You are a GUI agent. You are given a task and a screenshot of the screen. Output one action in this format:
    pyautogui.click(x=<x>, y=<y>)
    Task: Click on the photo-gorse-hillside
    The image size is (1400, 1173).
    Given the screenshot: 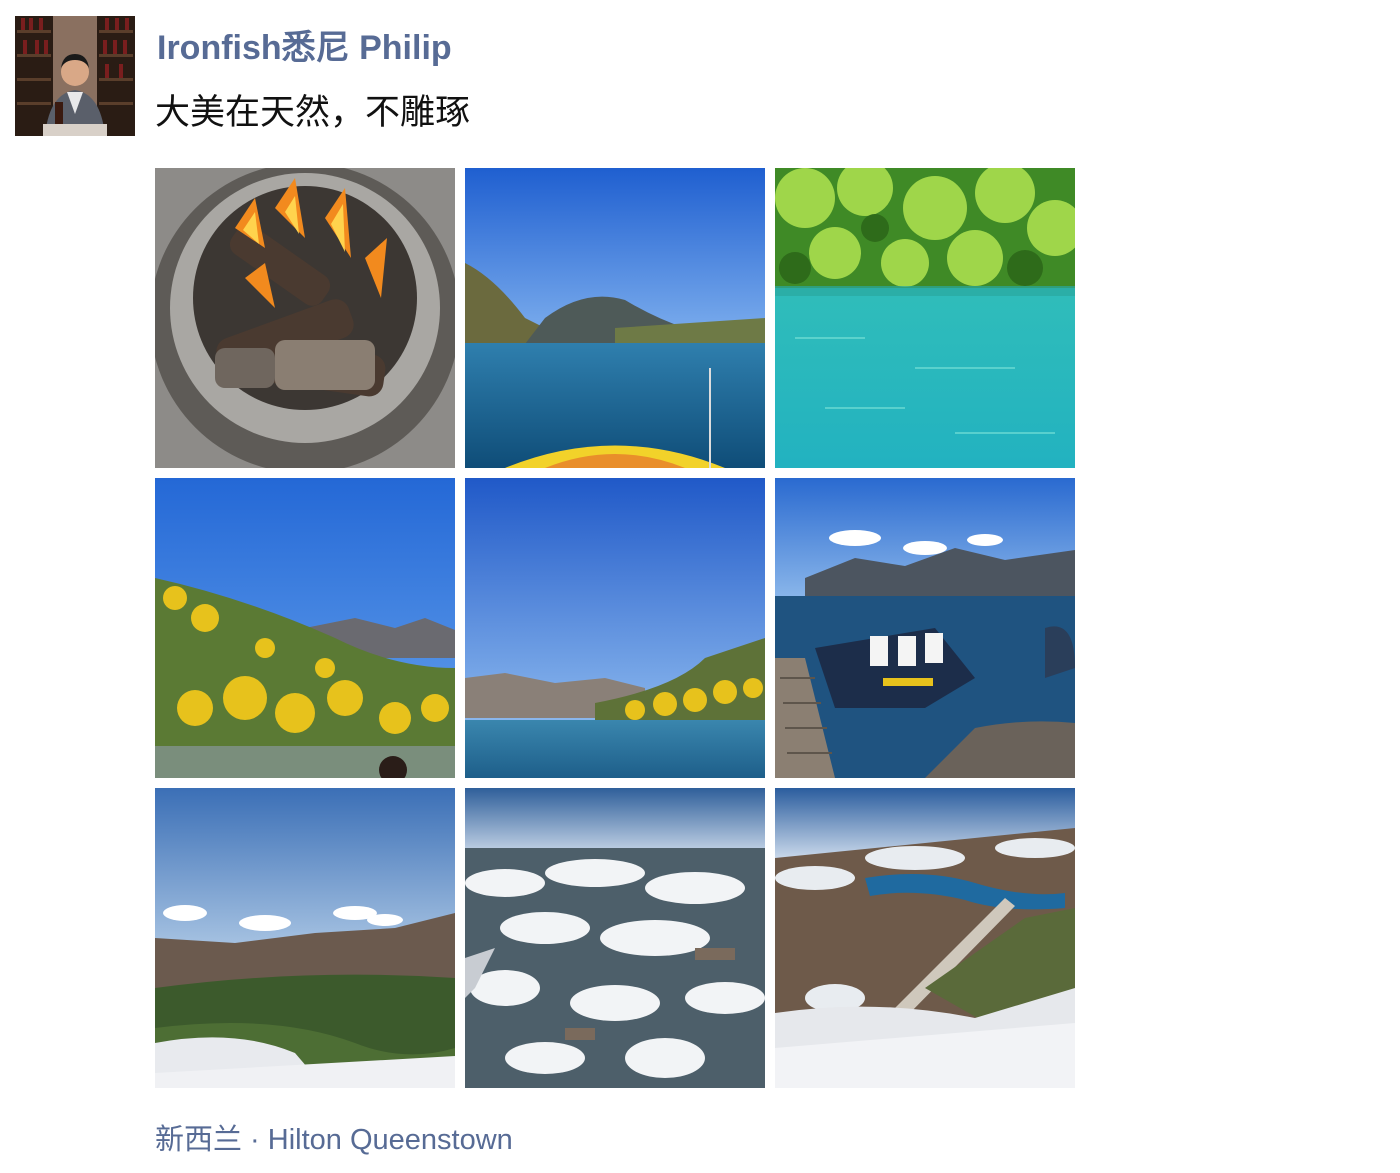 What is the action you would take?
    pyautogui.click(x=305, y=628)
    